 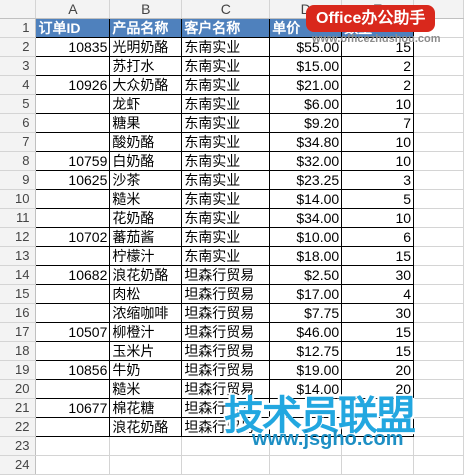 I want to click on header-cell-customer: 客户名称, so click(x=226, y=28).